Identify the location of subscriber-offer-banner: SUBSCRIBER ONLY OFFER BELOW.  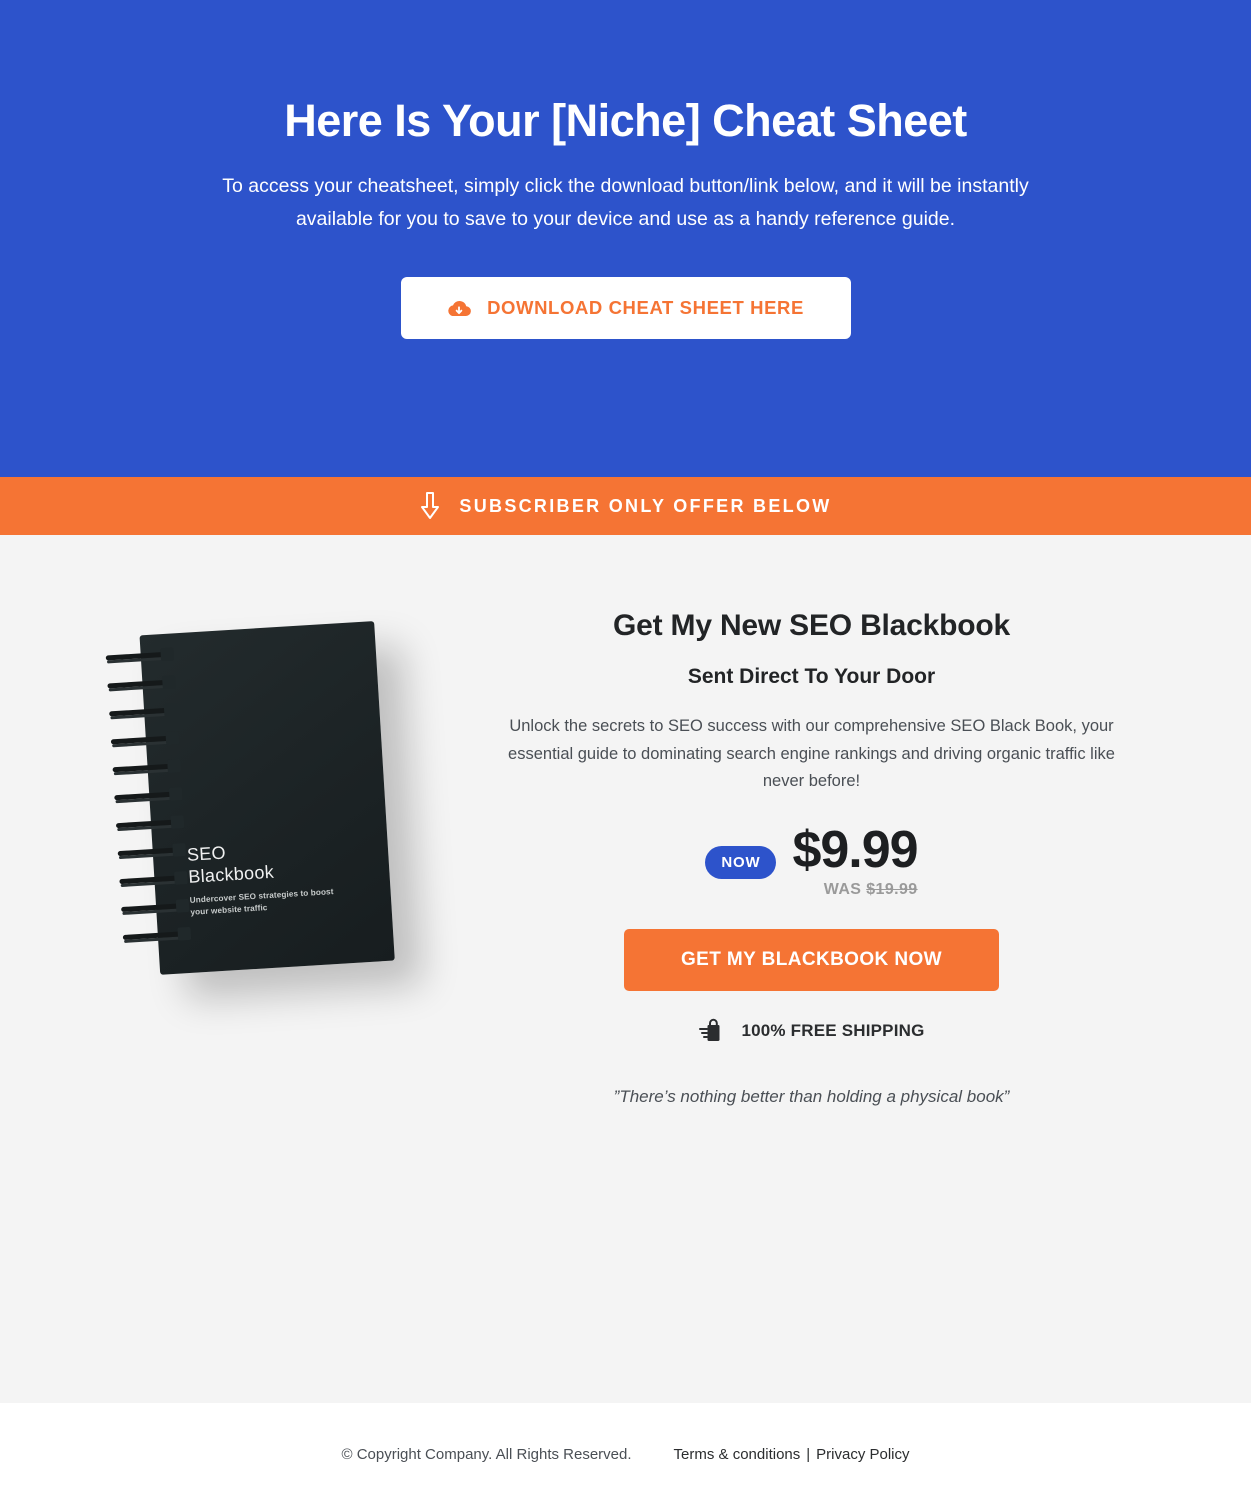
(625, 506).